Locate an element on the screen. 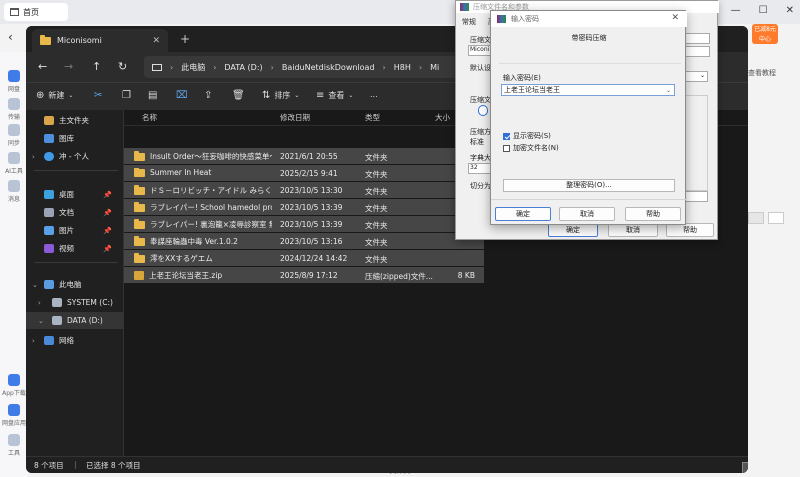 This screenshot has height=477, width=800. paste-icon: ▤ is located at coordinates (152, 95).